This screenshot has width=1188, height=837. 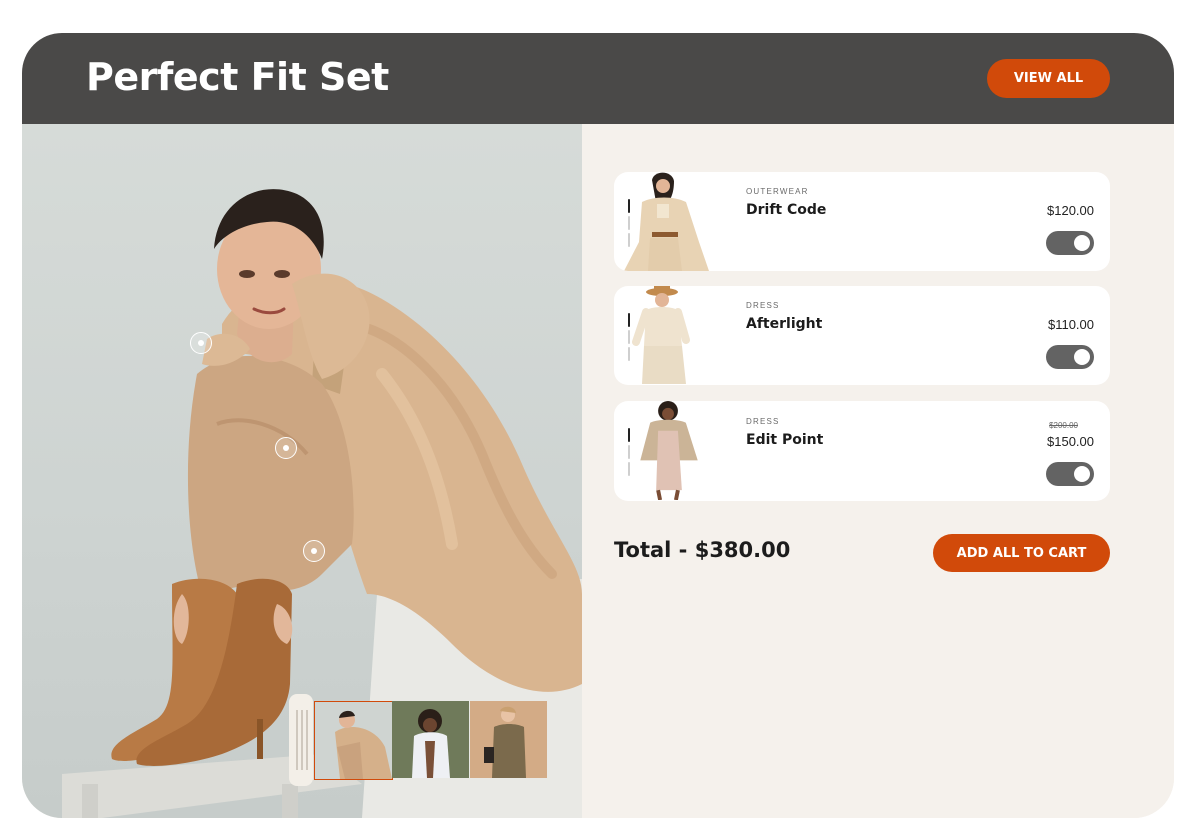 What do you see at coordinates (786, 210) in the screenshot?
I see `product-name: Drift Code` at bounding box center [786, 210].